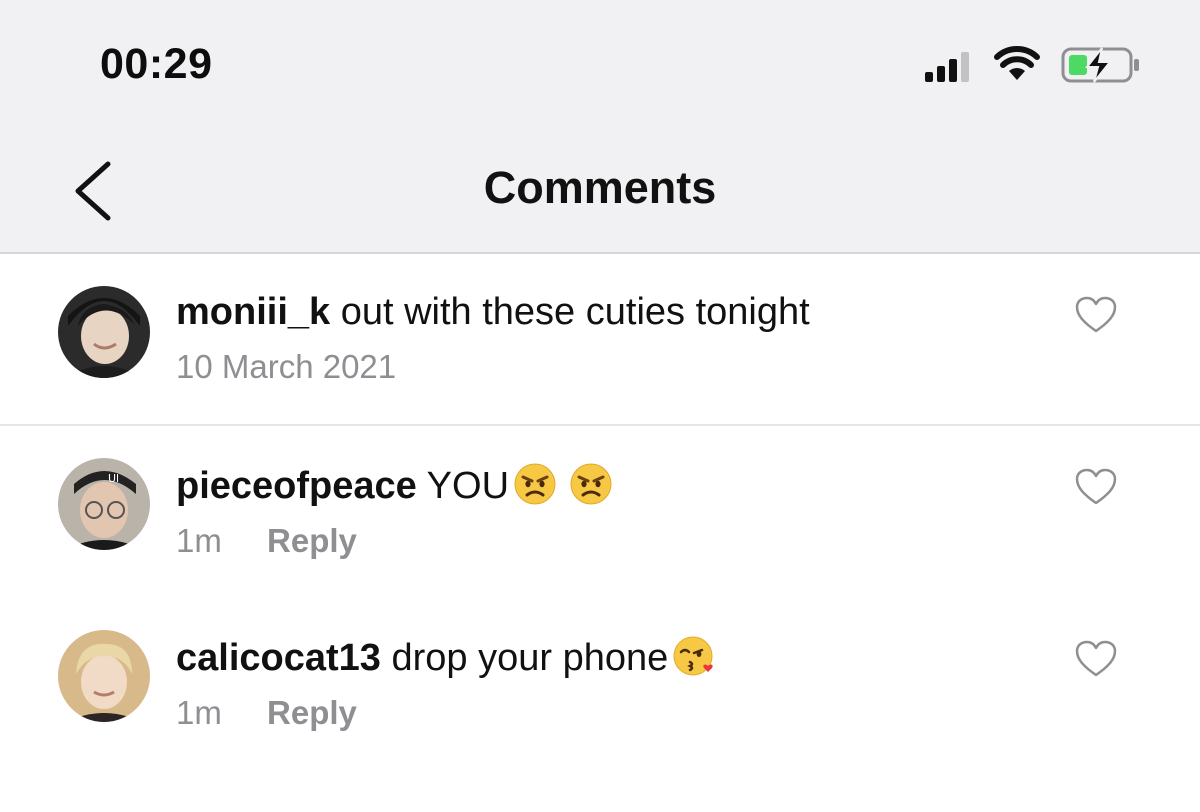  Describe the element at coordinates (600, 60) in the screenshot. I see `status-bar: 00:29` at that location.